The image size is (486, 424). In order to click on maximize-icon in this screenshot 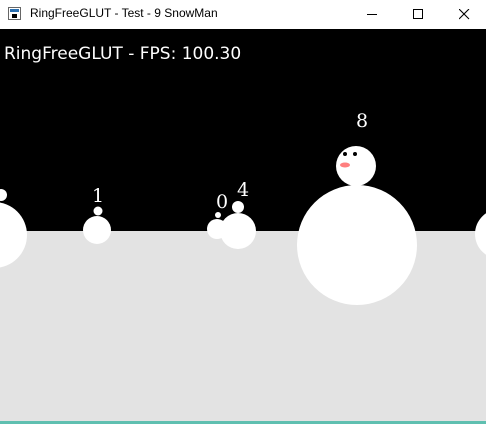, I will do `click(418, 14)`.